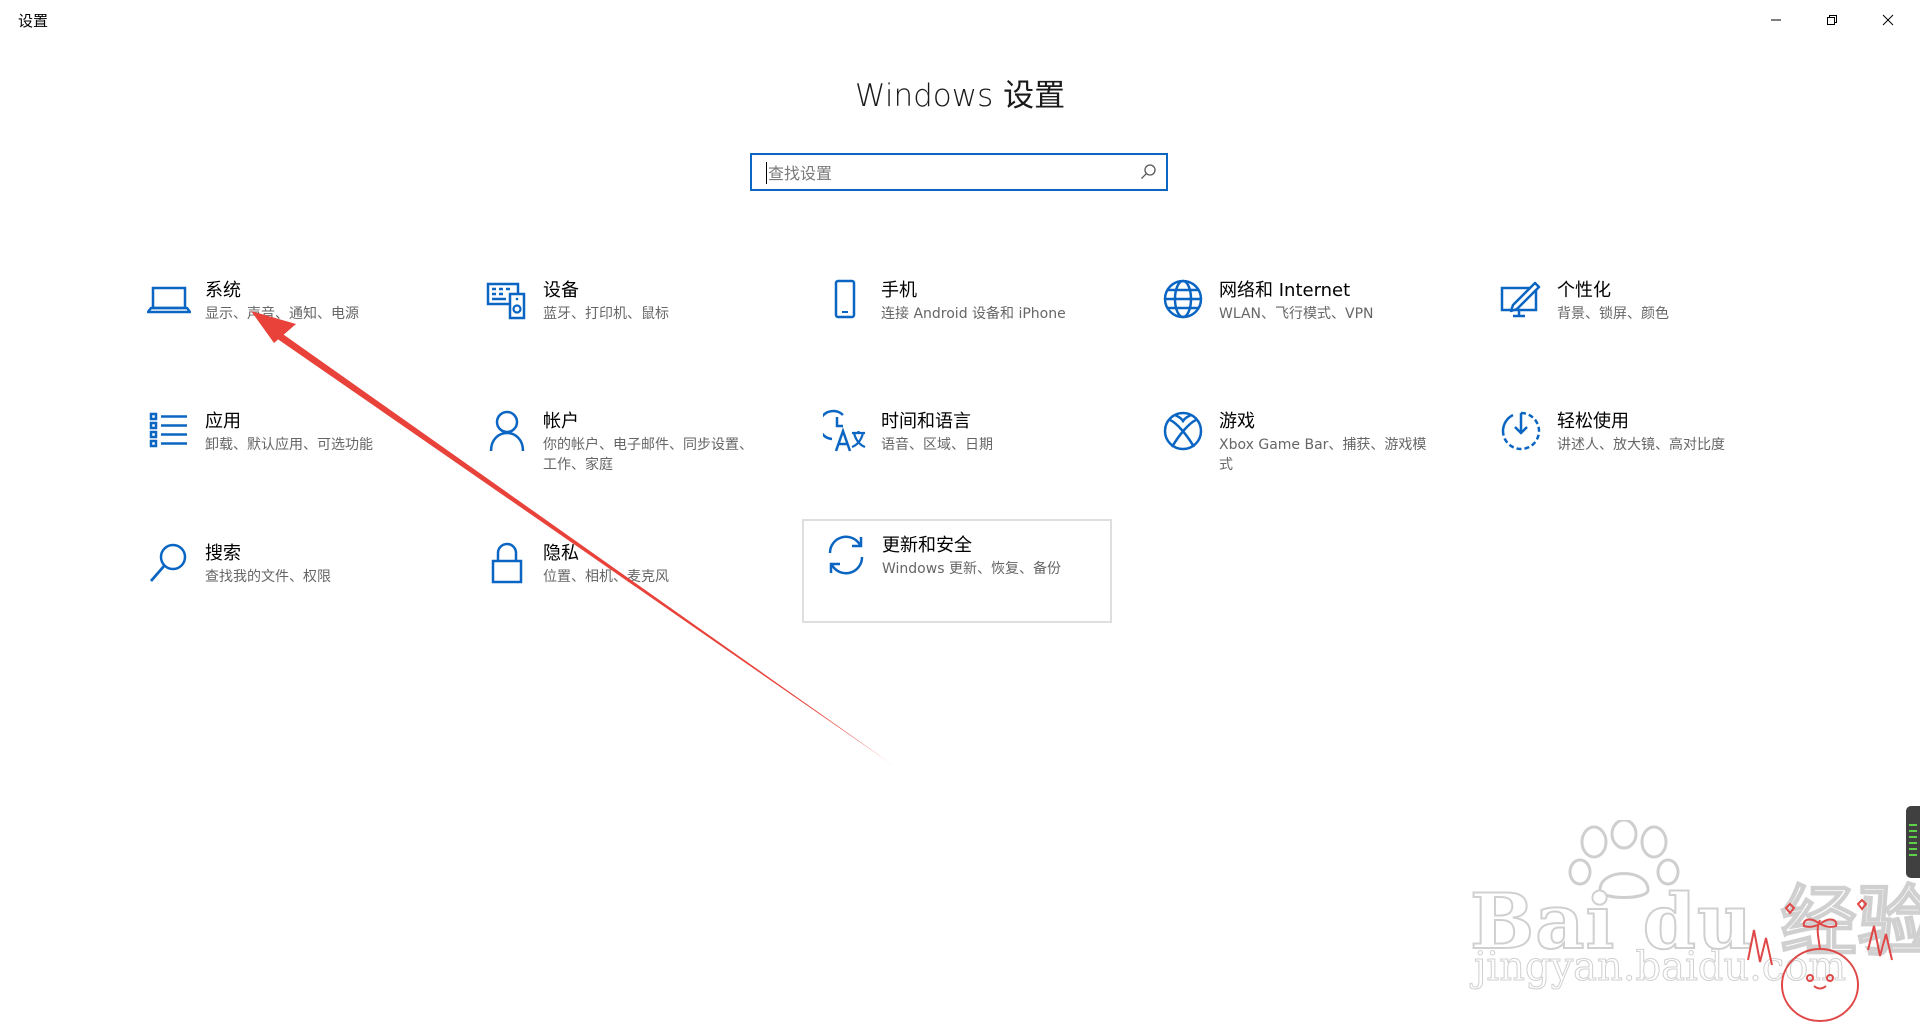 This screenshot has width=1920, height=1030. I want to click on mascot-icon, so click(1820, 960).